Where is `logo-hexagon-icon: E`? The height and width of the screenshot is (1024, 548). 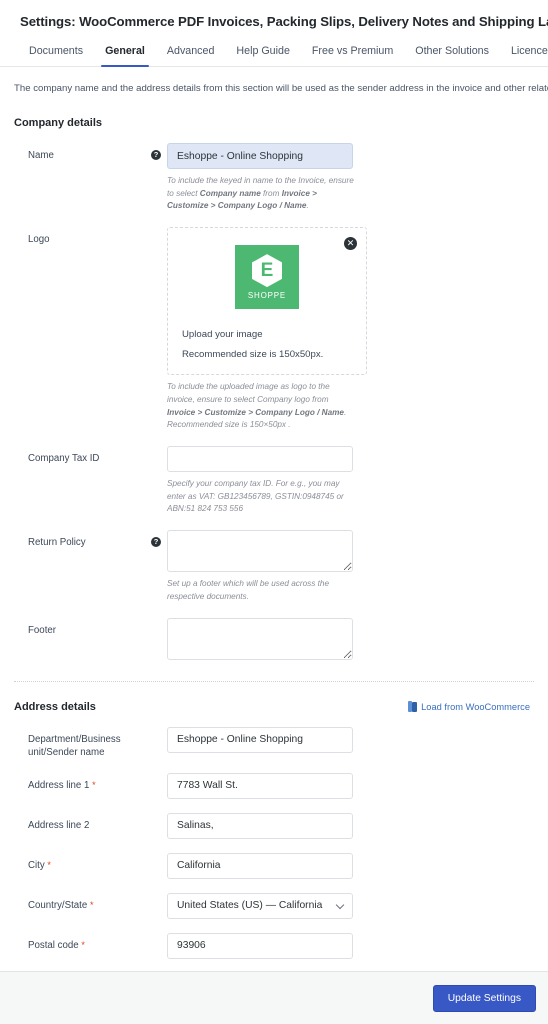 logo-hexagon-icon: E is located at coordinates (267, 271).